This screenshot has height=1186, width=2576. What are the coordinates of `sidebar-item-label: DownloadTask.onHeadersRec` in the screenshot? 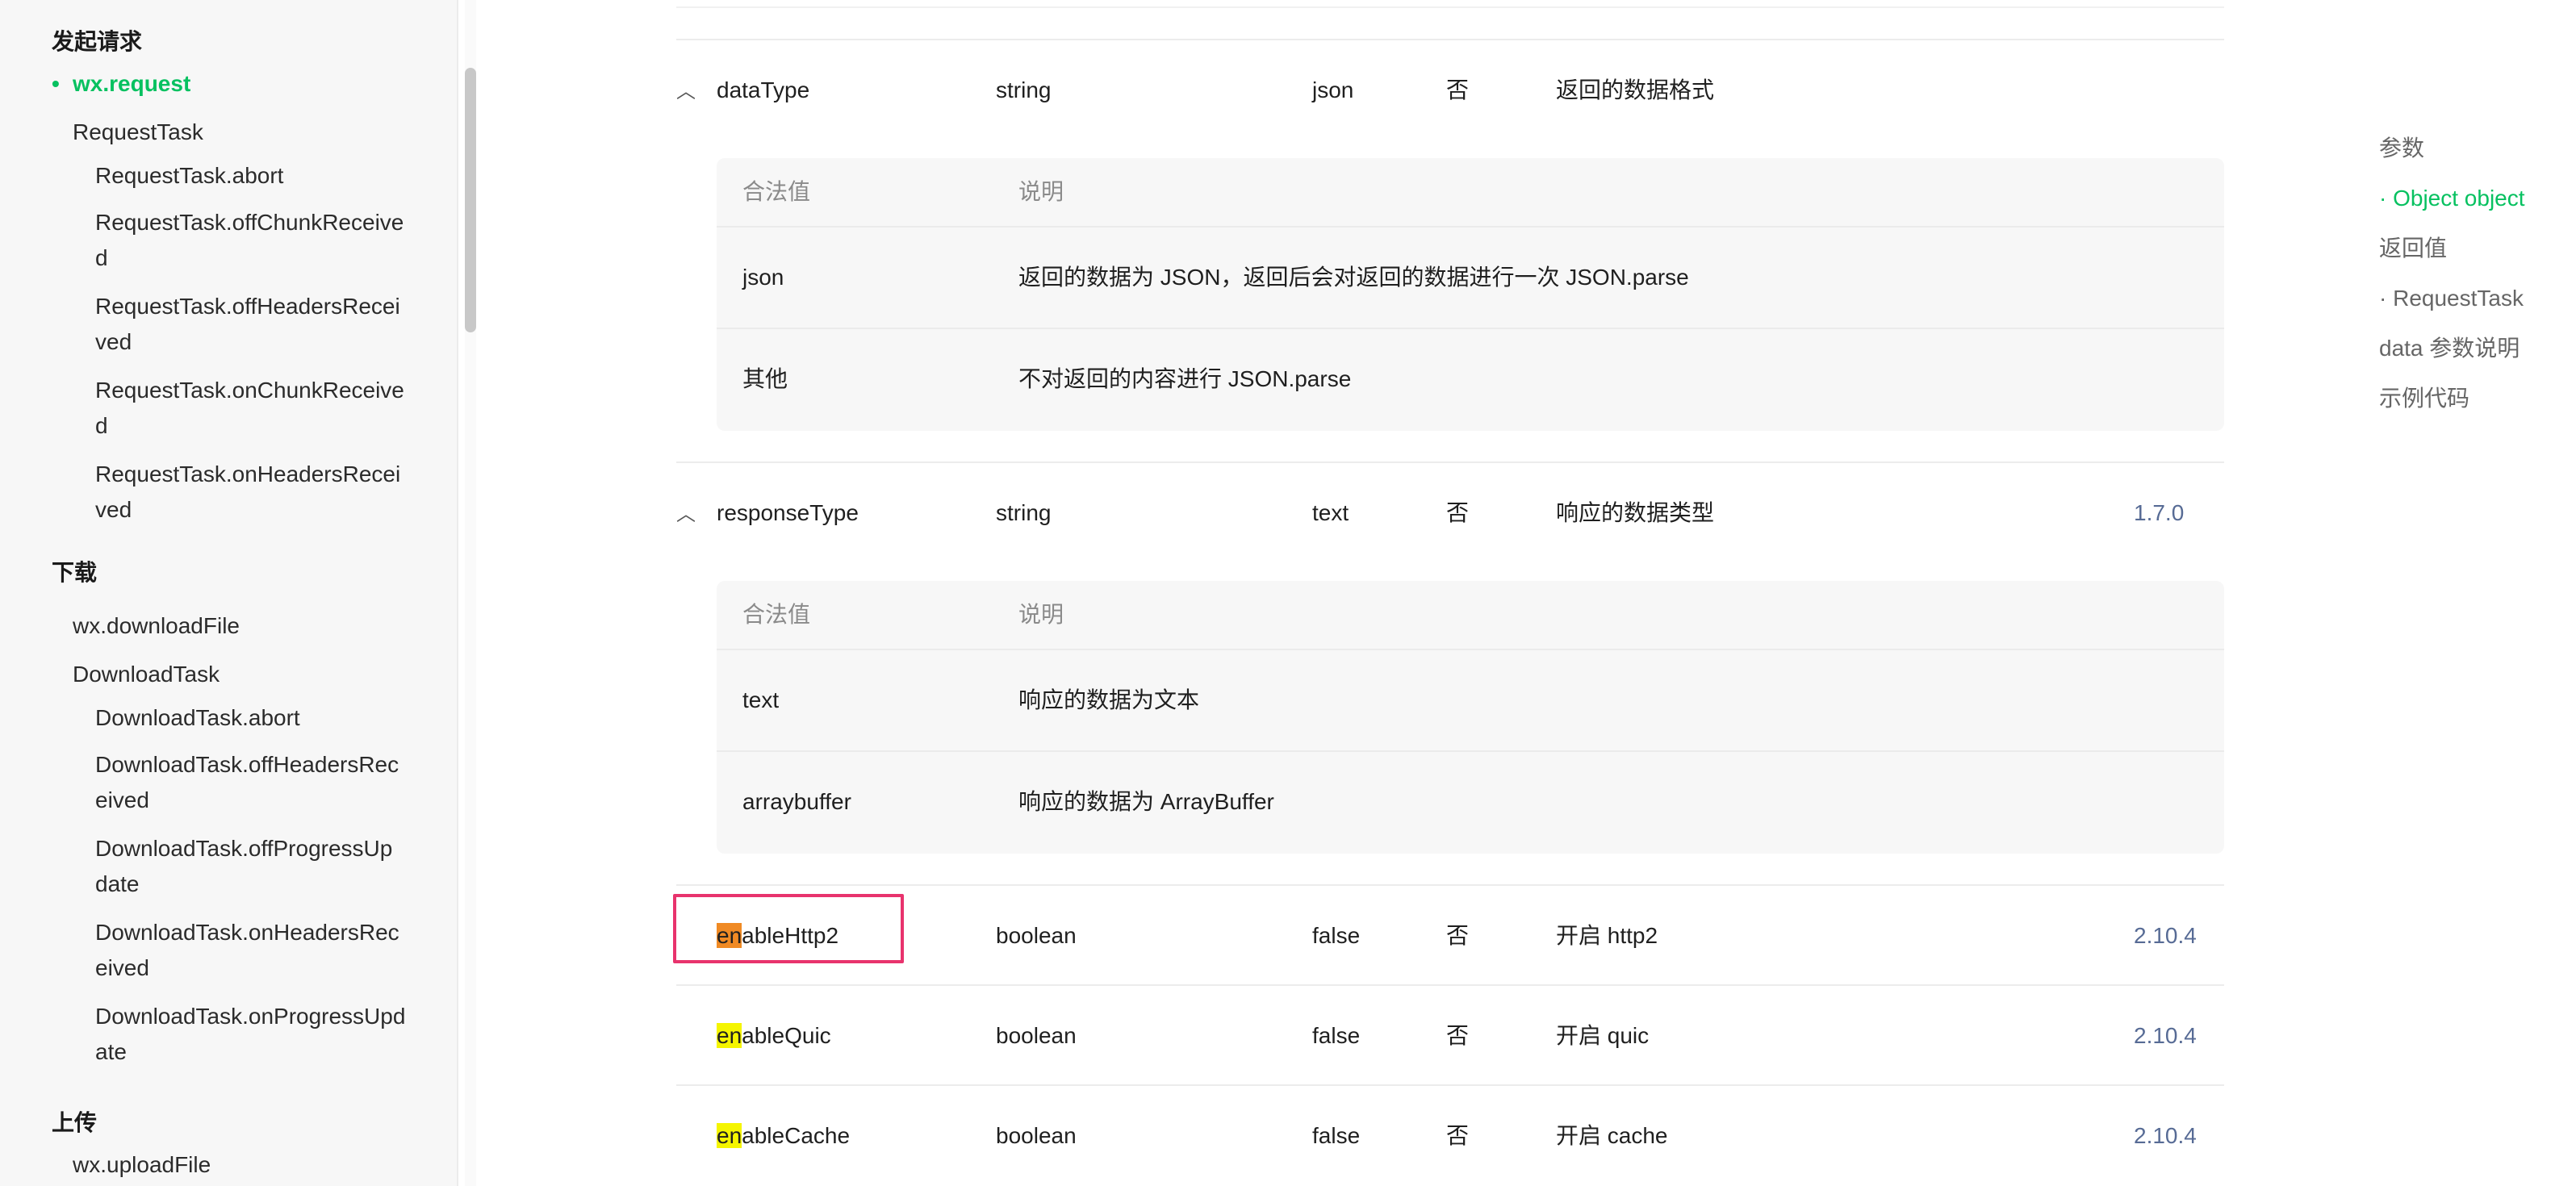 It's located at (247, 933).